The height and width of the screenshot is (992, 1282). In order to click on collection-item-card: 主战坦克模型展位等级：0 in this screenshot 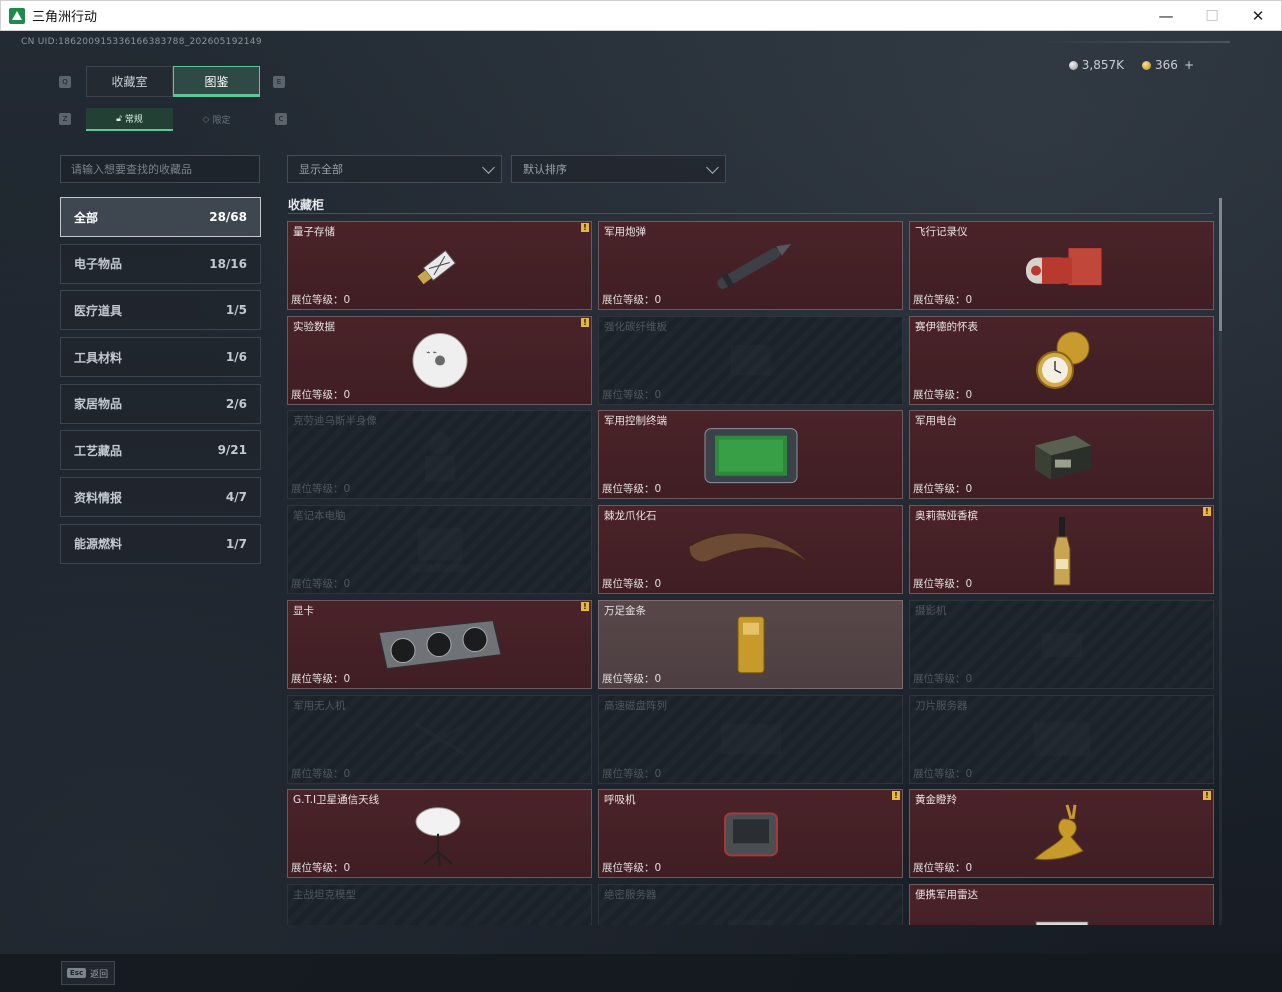, I will do `click(439, 904)`.